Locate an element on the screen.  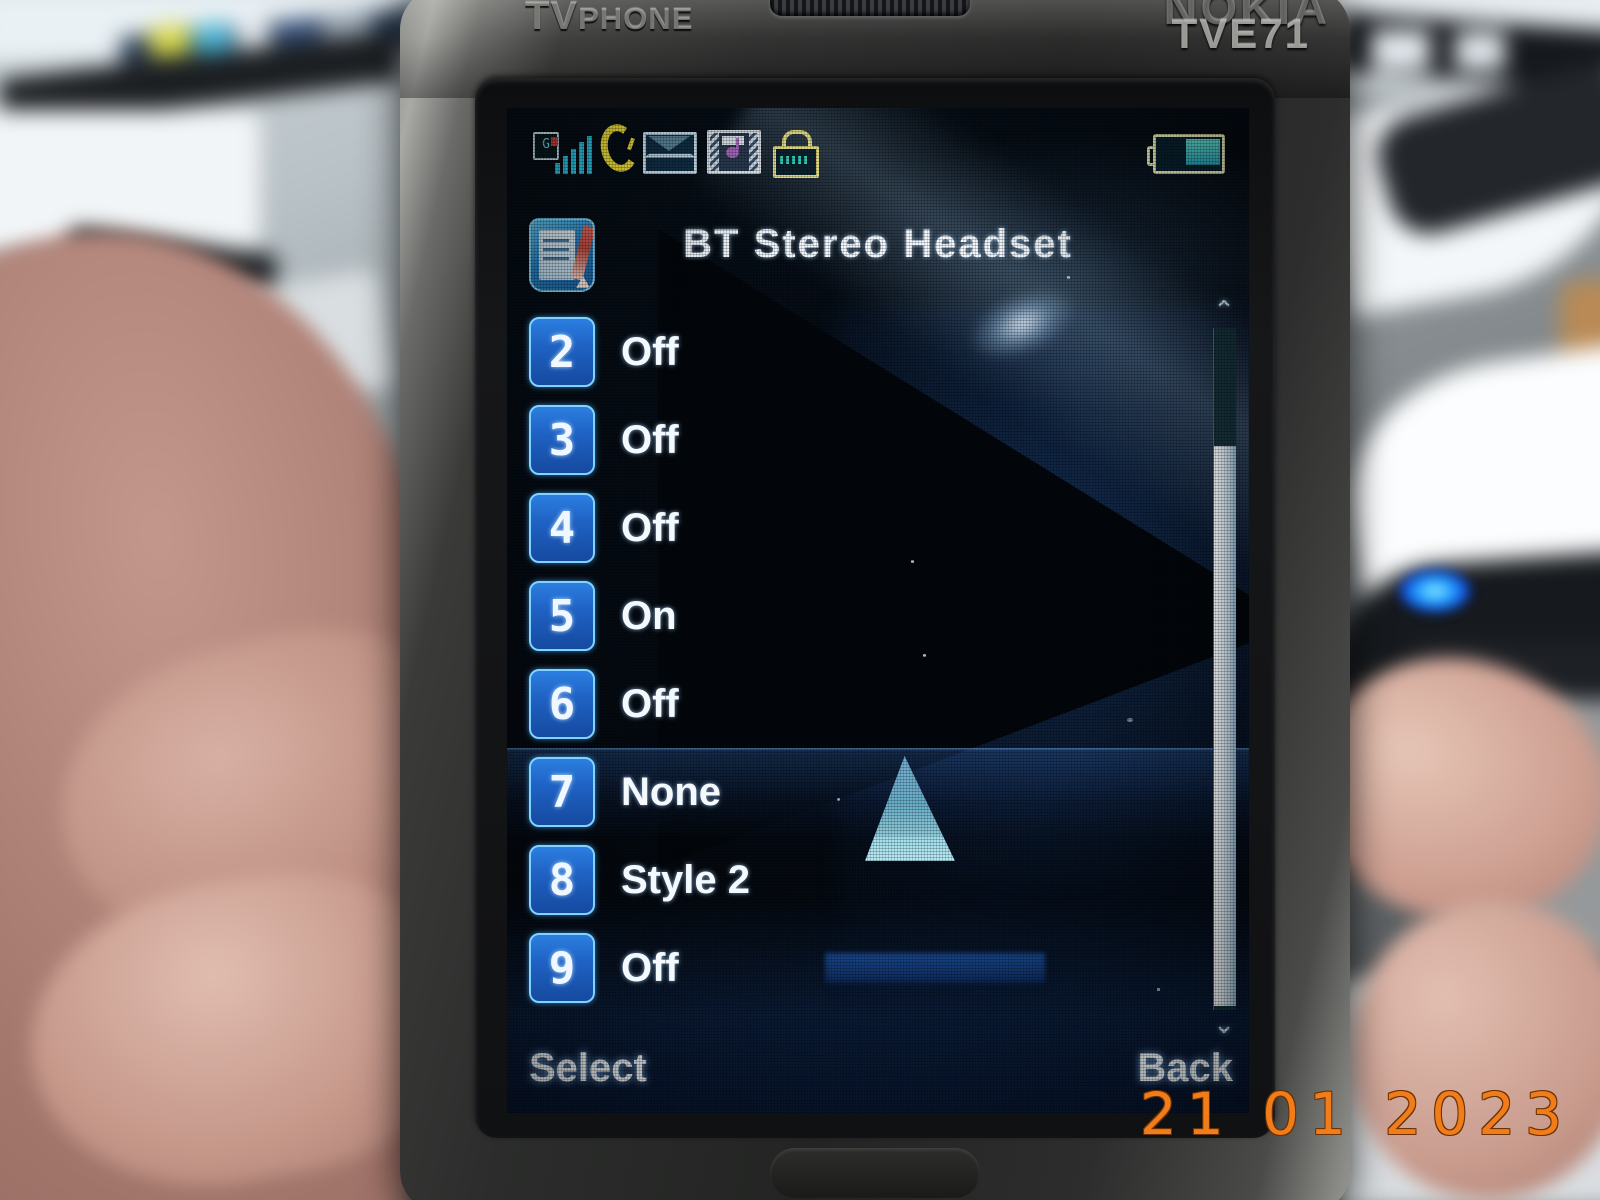
list-item-number: 7 is located at coordinates (562, 792).